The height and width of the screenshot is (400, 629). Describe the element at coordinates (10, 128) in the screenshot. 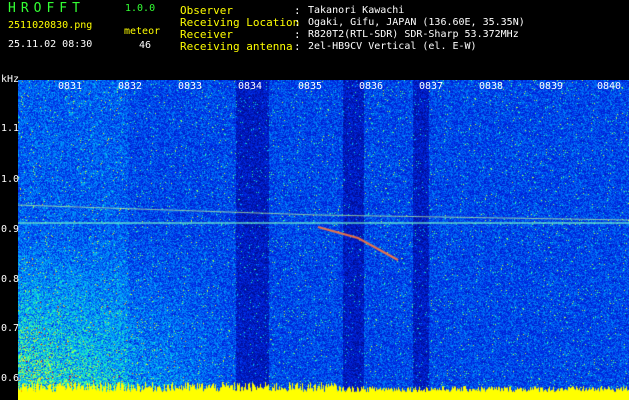

I see `freq-tick: 1.1` at that location.